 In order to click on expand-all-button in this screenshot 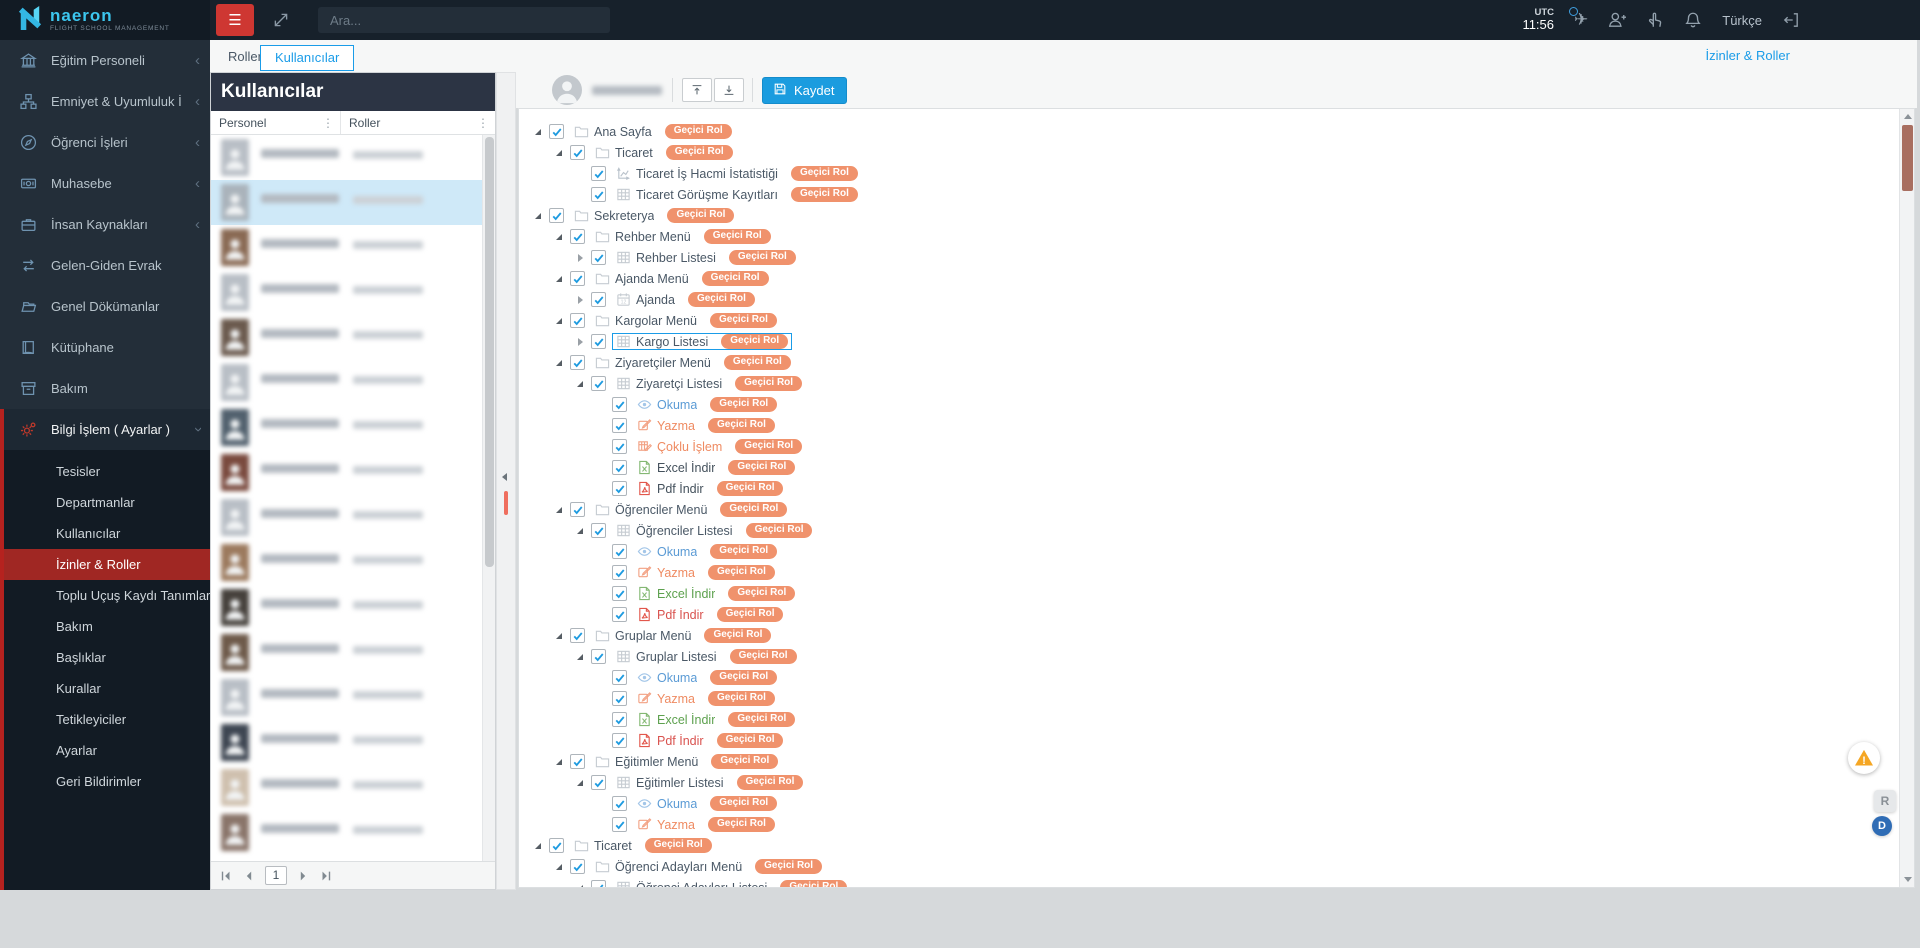, I will do `click(729, 90)`.